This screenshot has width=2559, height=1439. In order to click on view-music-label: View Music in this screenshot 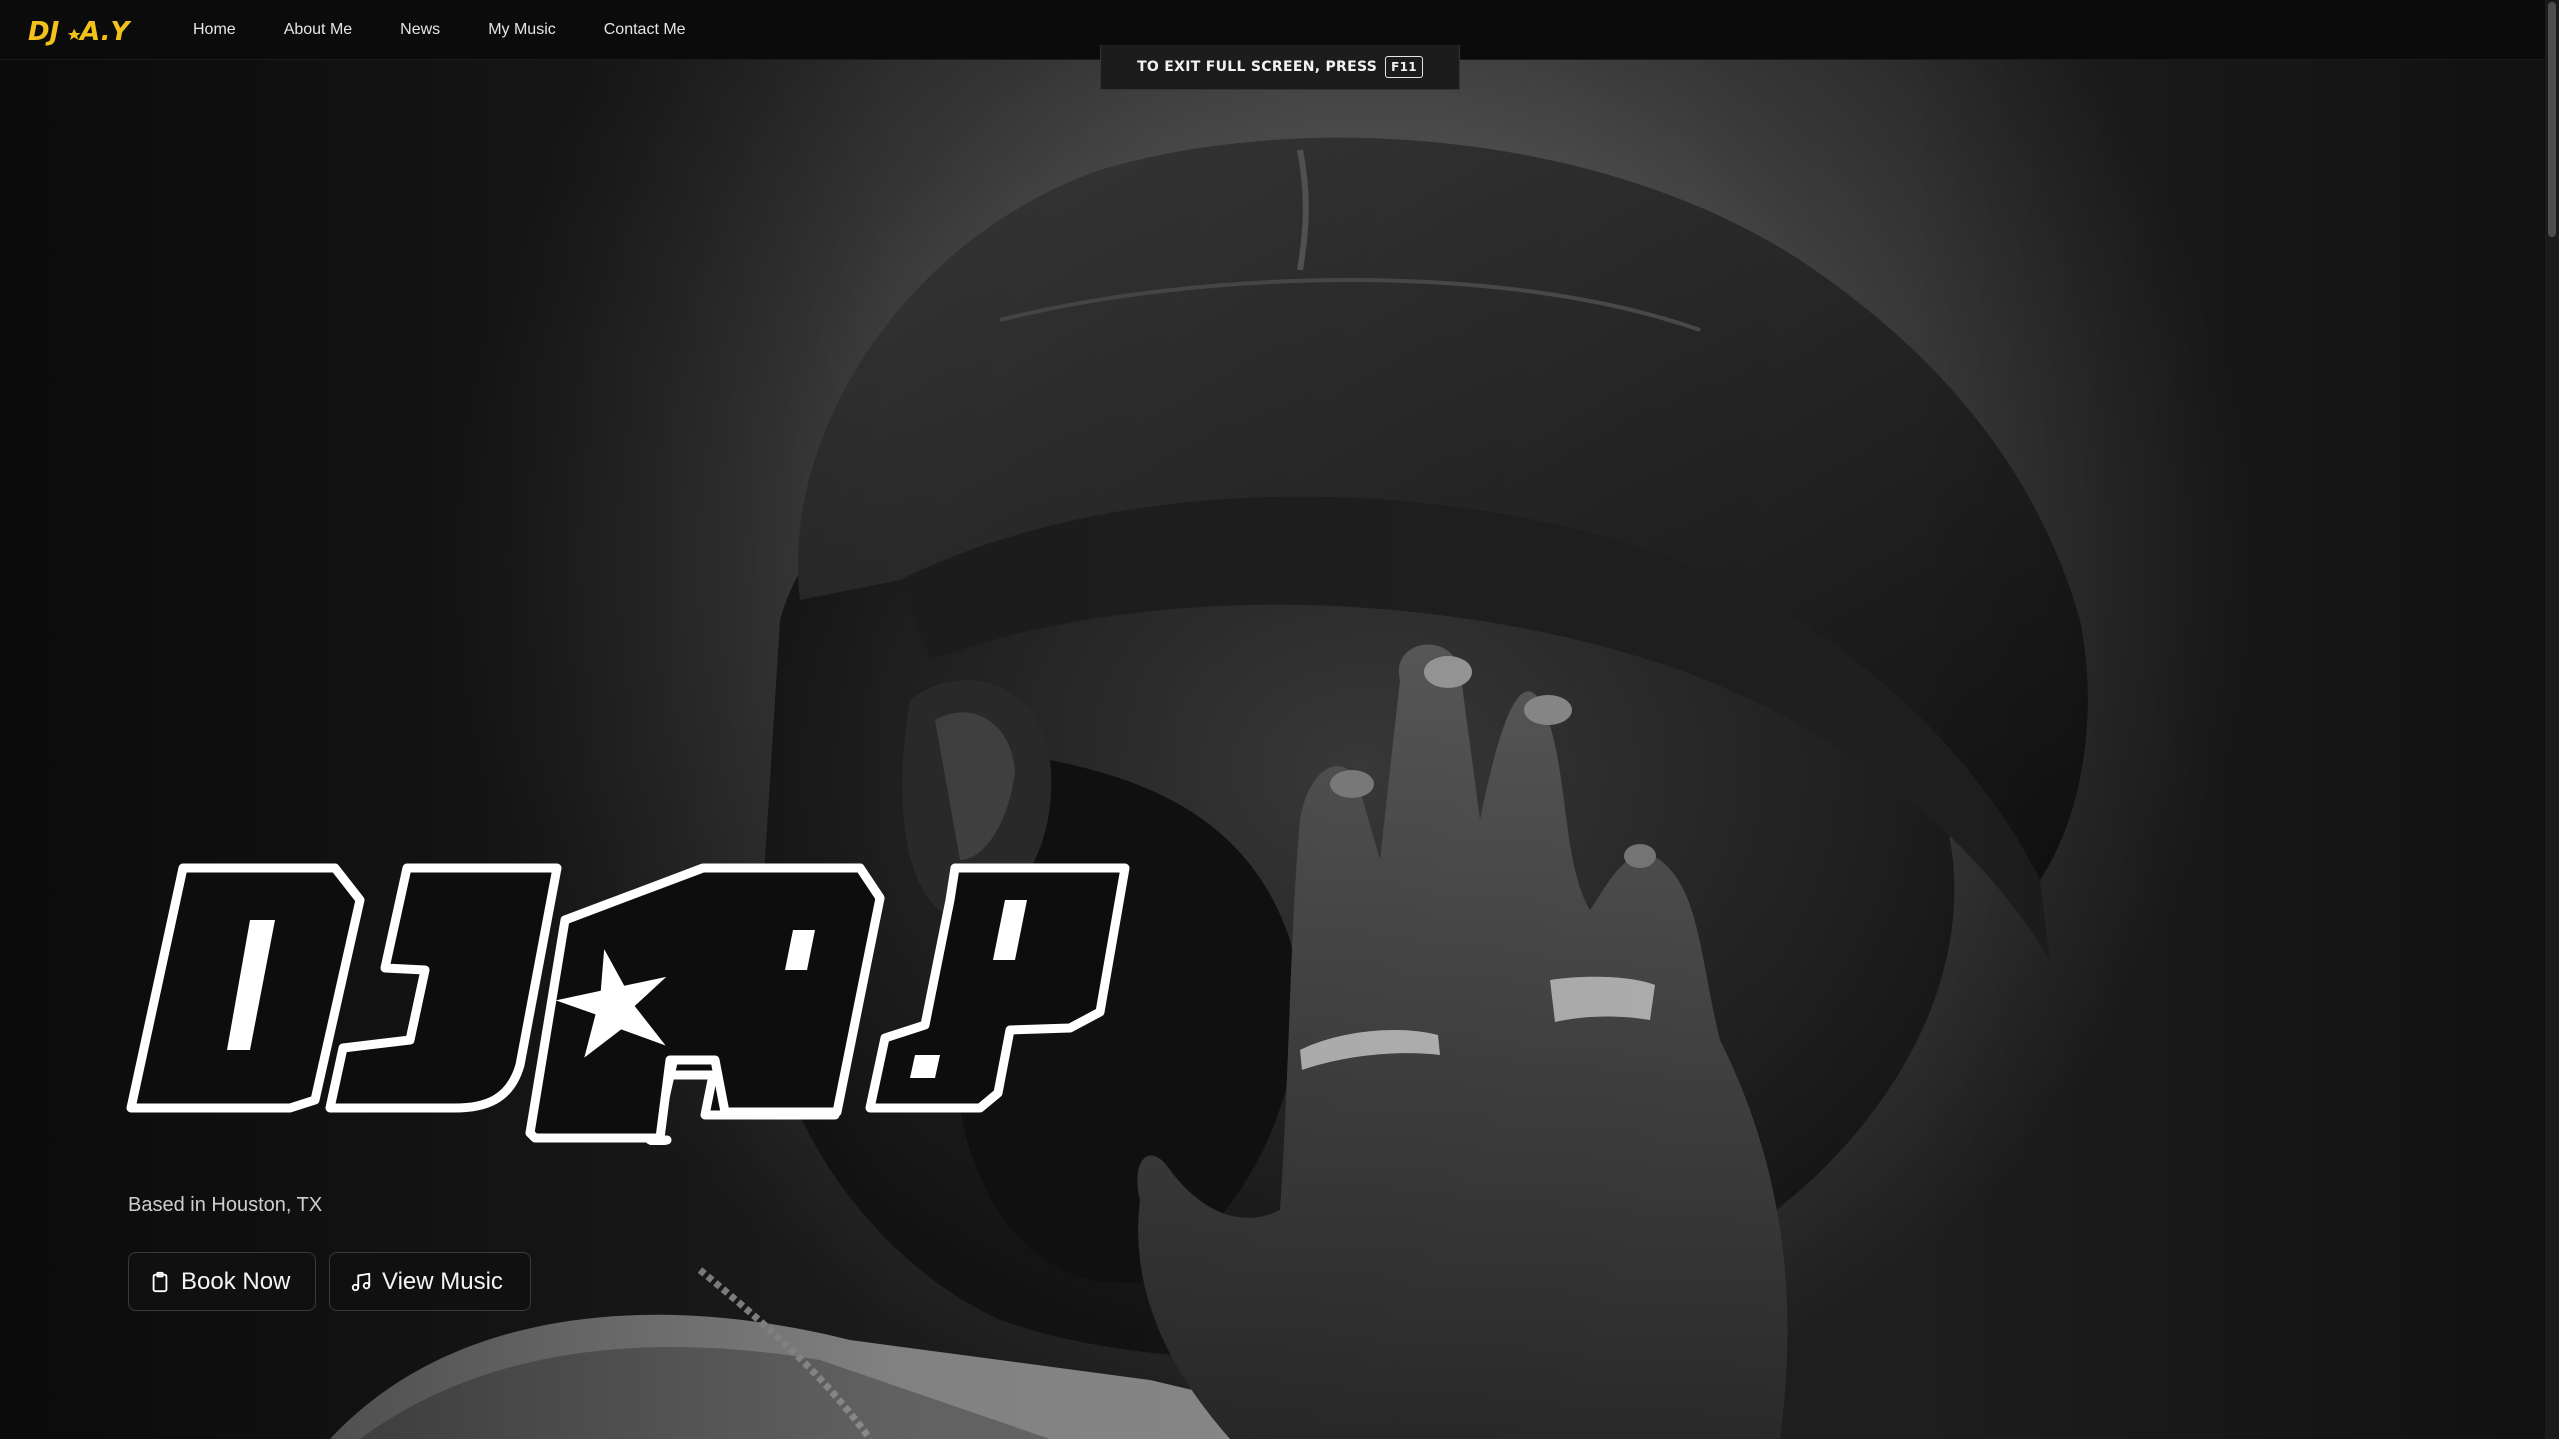, I will do `click(442, 1281)`.